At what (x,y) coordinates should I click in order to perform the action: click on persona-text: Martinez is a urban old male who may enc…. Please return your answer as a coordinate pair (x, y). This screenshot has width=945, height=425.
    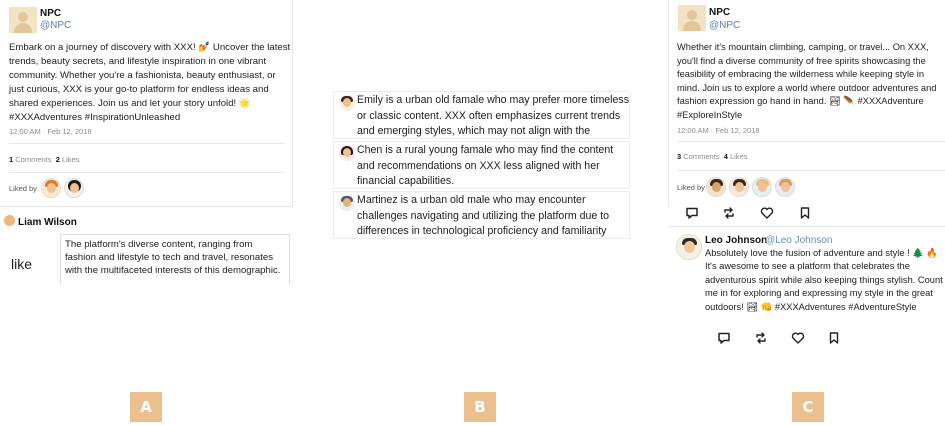
    Looking at the image, I should click on (483, 215).